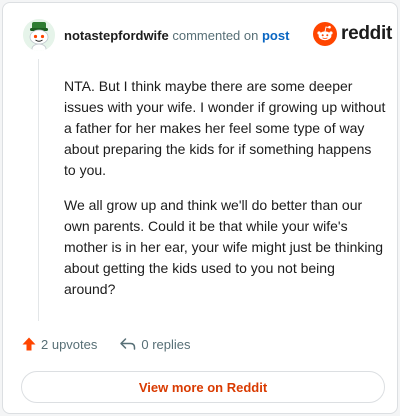 Image resolution: width=400 pixels, height=416 pixels. Describe the element at coordinates (69, 344) in the screenshot. I see `upvote-count: 2 upvotes` at that location.